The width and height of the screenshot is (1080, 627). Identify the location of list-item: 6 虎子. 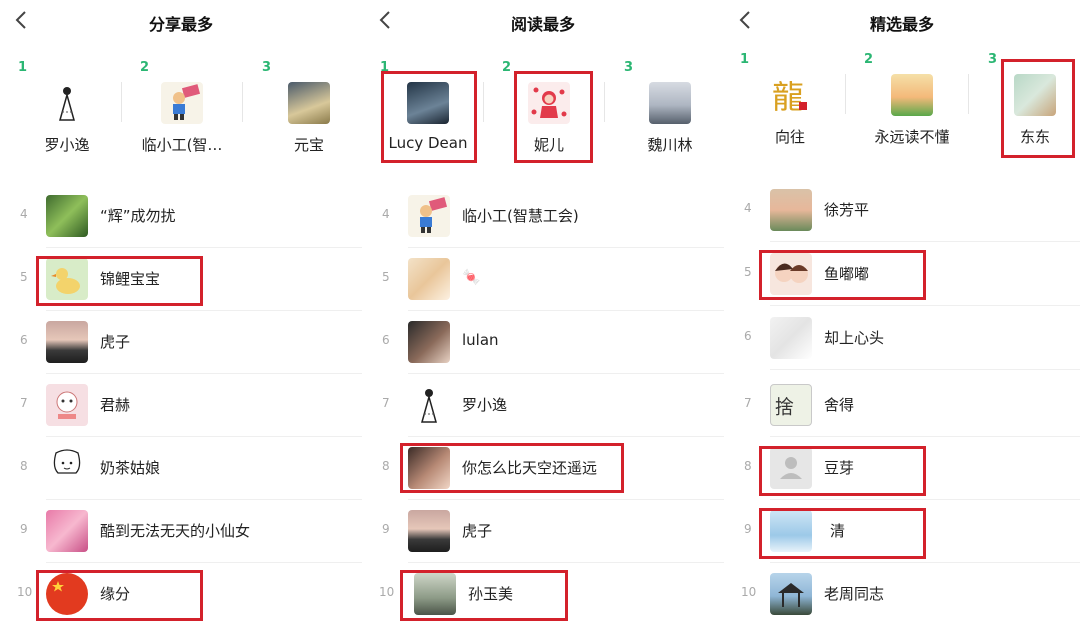
(181, 342).